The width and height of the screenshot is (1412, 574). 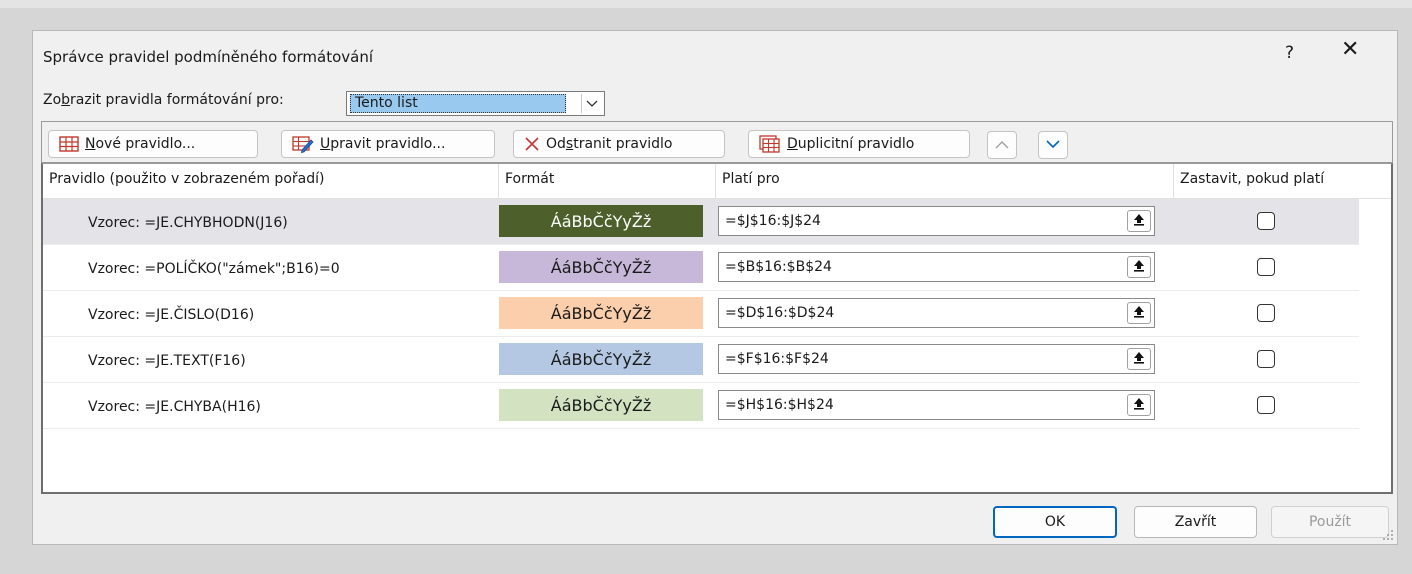 What do you see at coordinates (69, 144) in the screenshot?
I see `table-add-icon` at bounding box center [69, 144].